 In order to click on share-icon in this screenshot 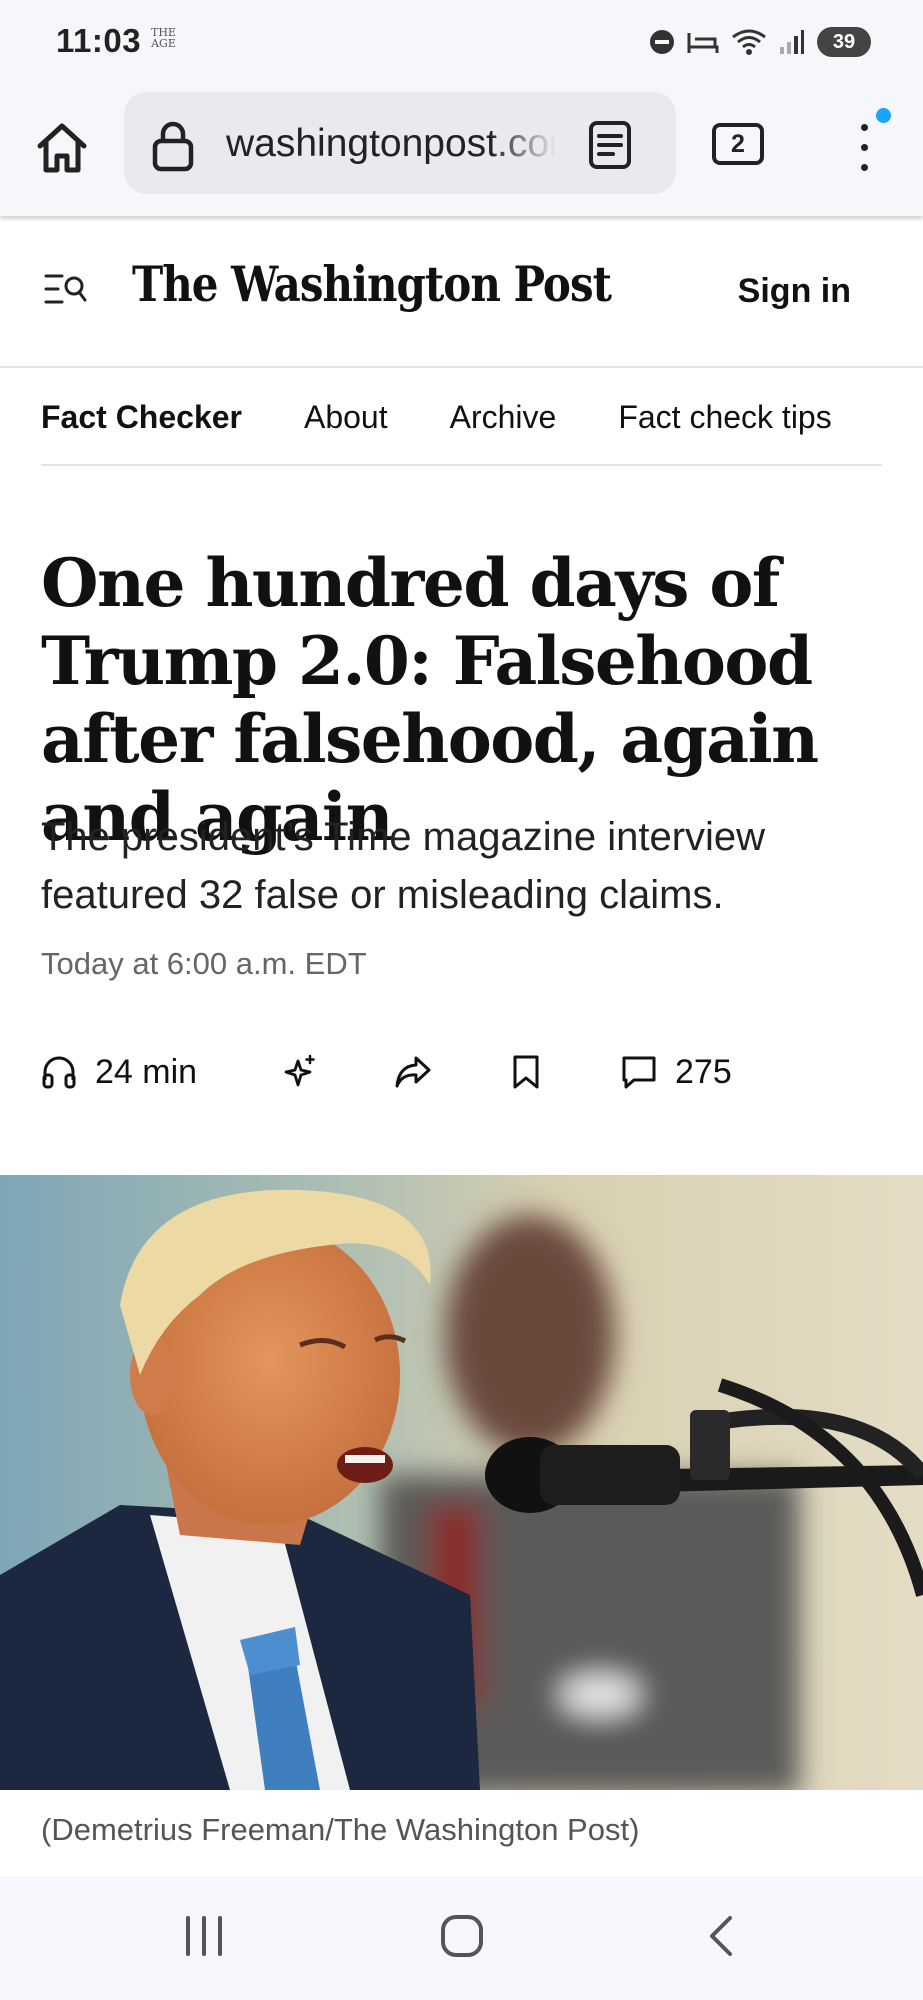, I will do `click(413, 1072)`.